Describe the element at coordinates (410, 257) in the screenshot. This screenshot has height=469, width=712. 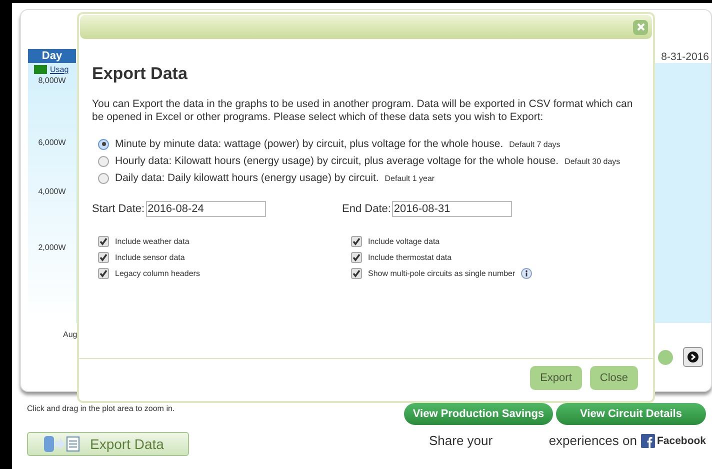
I see `checkbox-label: Include thermostat data` at that location.